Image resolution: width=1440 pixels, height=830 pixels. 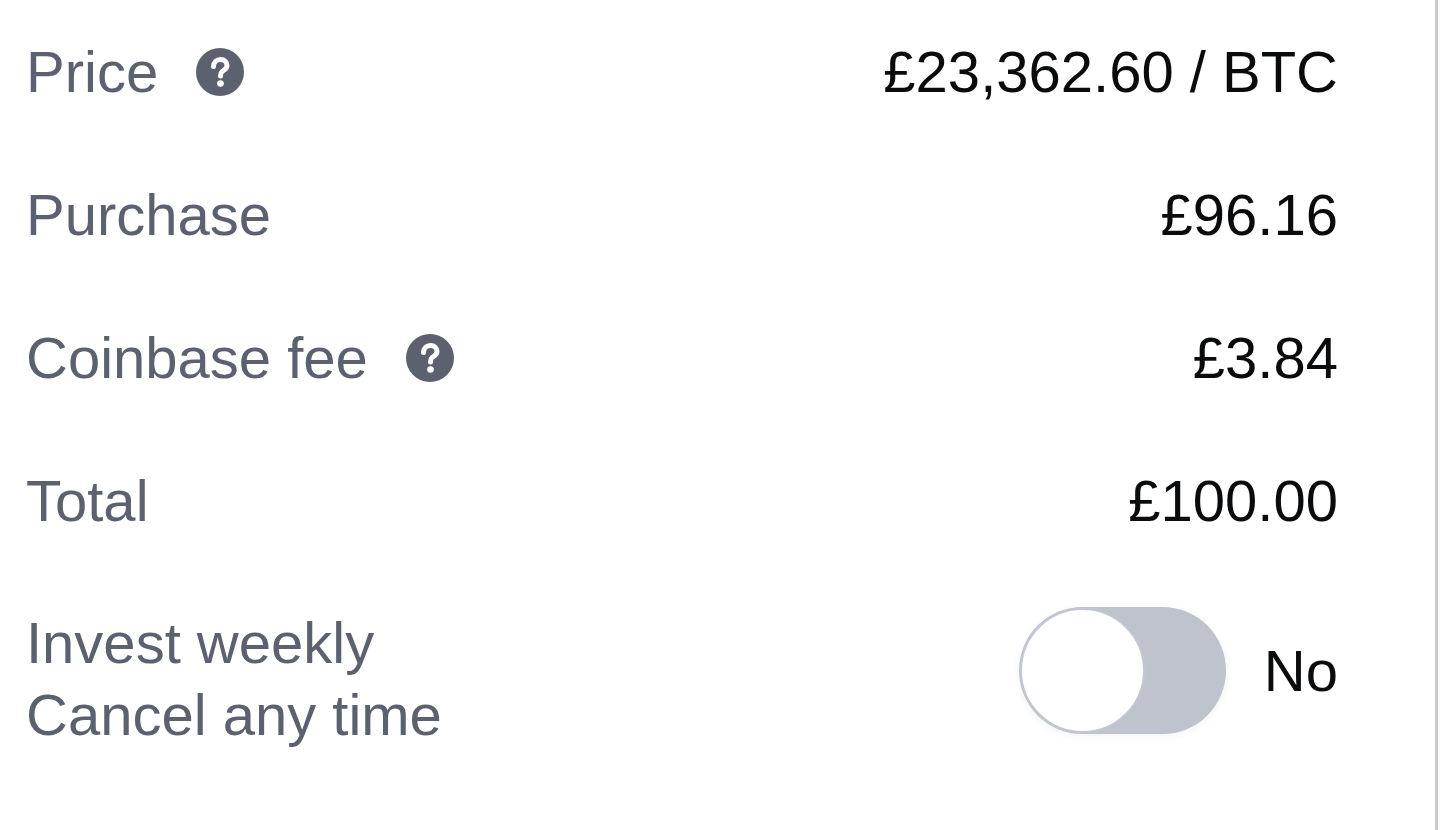 What do you see at coordinates (87, 500) in the screenshot?
I see `row-label: Total` at bounding box center [87, 500].